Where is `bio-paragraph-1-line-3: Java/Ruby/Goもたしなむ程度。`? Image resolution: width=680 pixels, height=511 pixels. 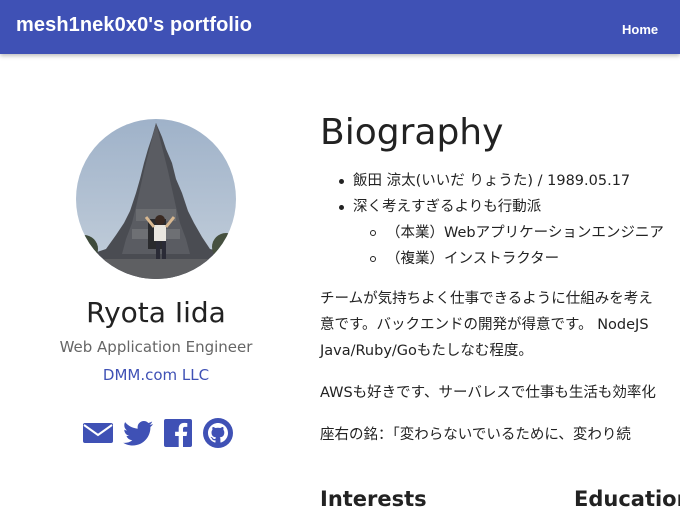
bio-paragraph-1-line-3: Java/Ruby/Goもたしなむ程度。 is located at coordinates (426, 351).